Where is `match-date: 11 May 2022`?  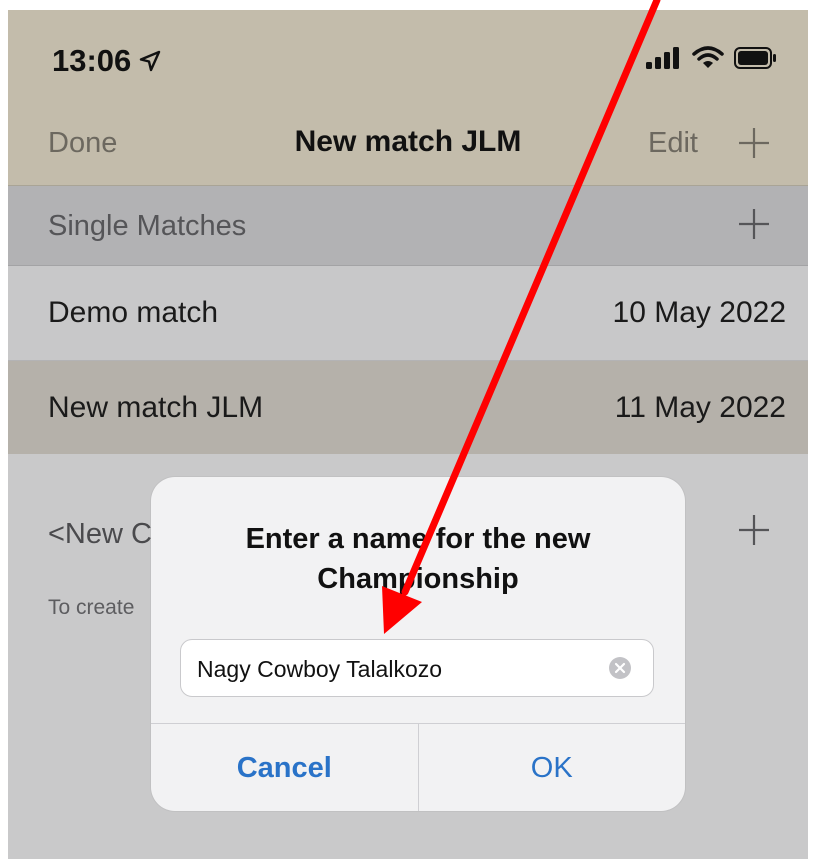
match-date: 11 May 2022 is located at coordinates (700, 407).